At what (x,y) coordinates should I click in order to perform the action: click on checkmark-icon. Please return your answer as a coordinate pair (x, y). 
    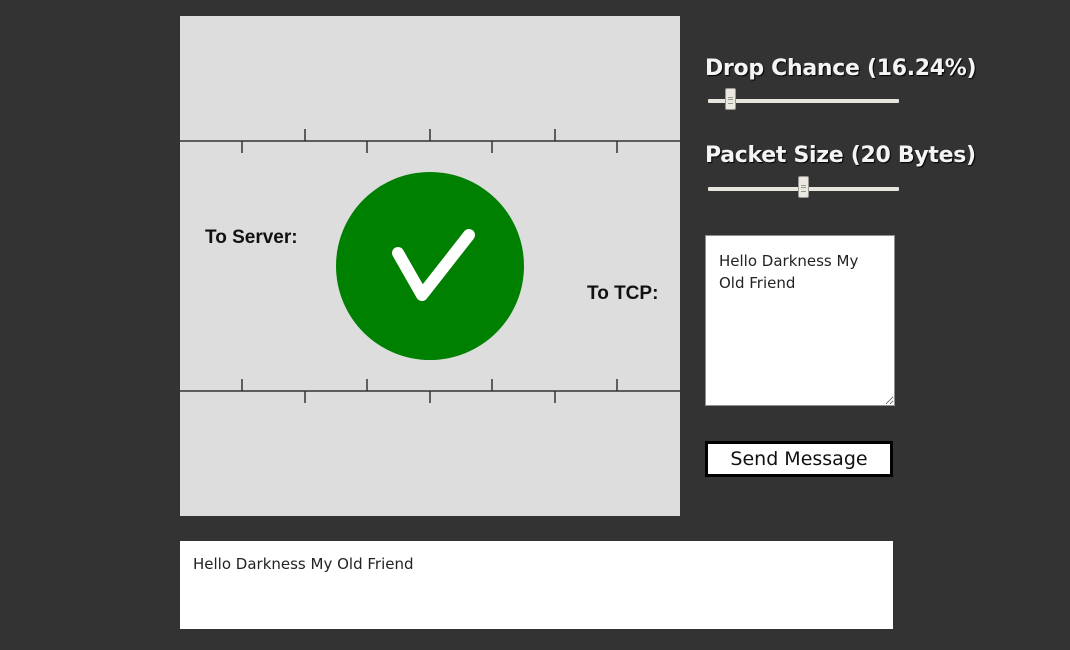
    Looking at the image, I should click on (430, 266).